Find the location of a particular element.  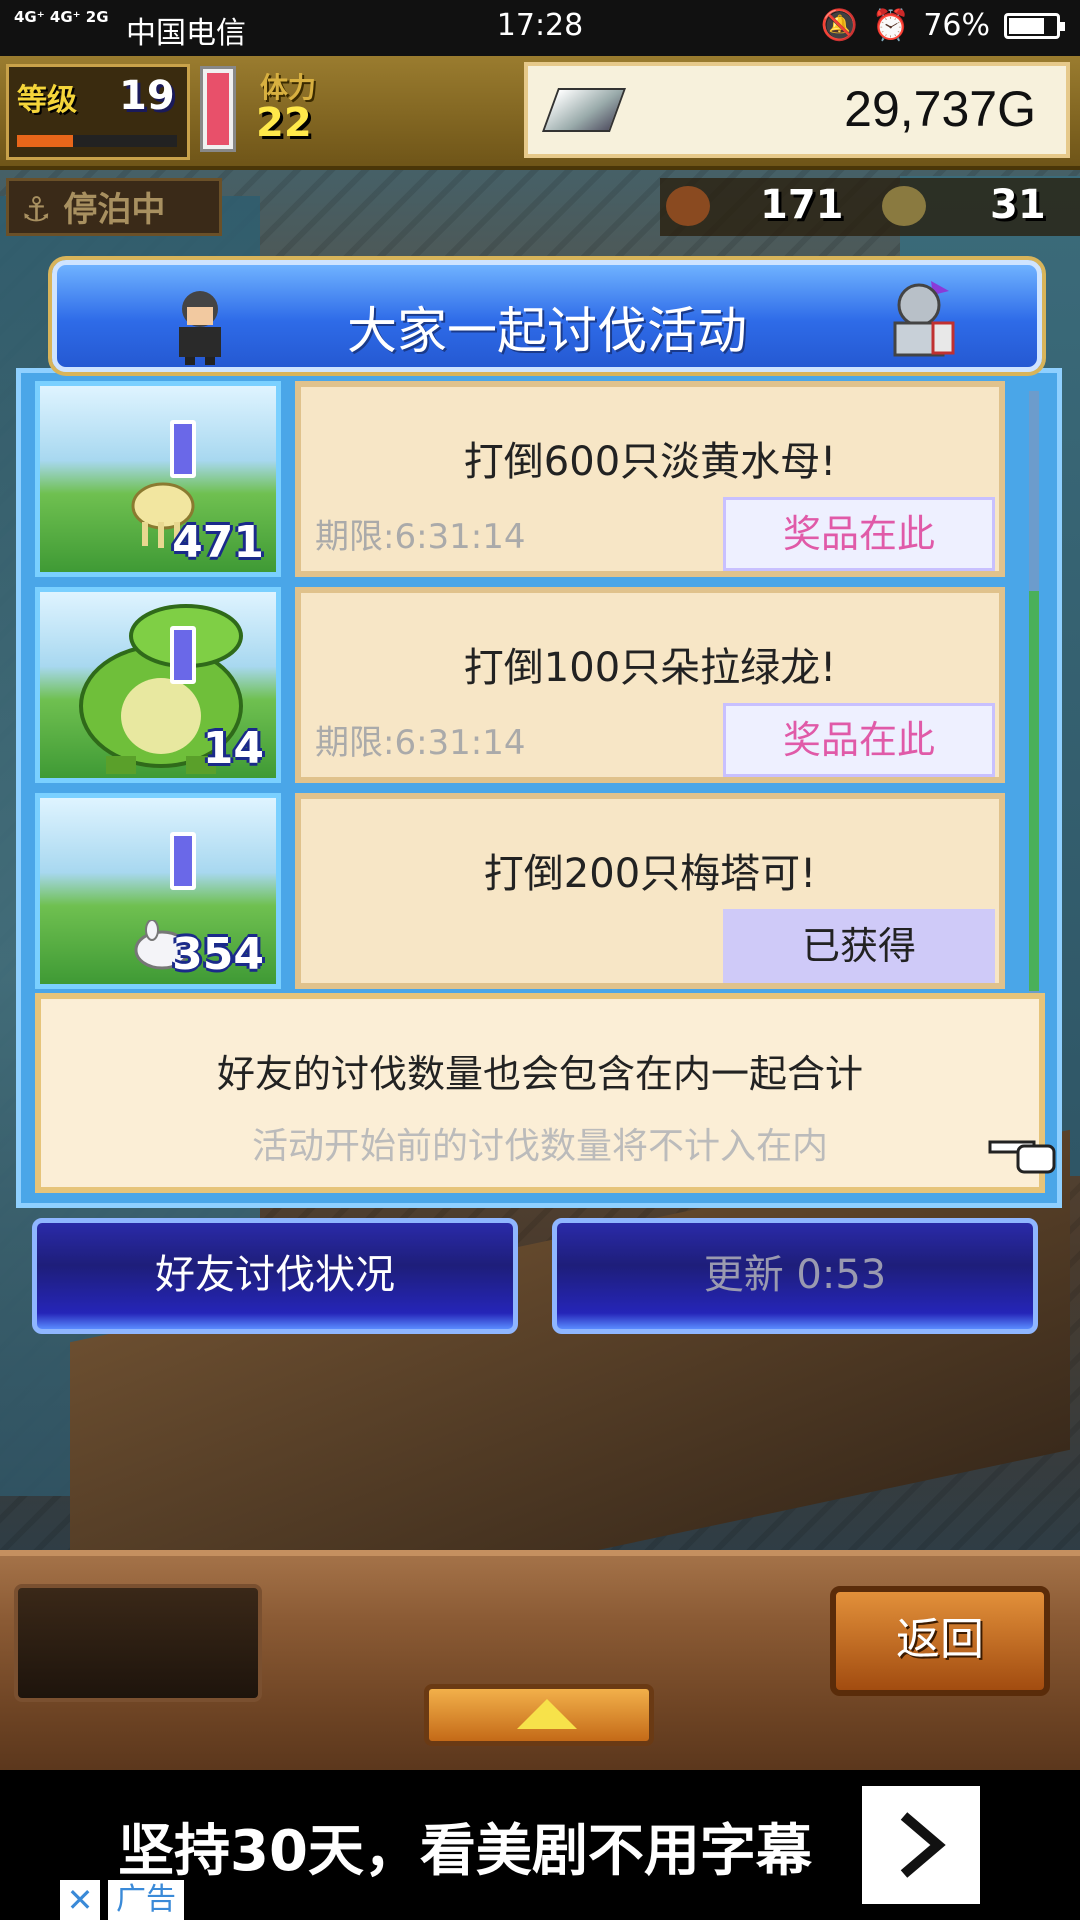

battery-percent: 76% is located at coordinates (956, 25).